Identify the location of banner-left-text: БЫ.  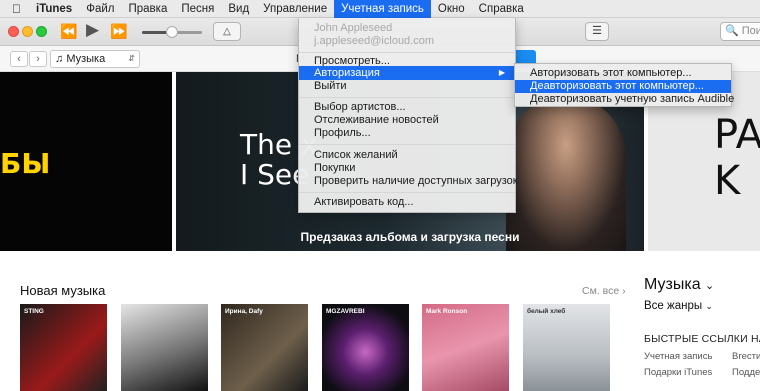
(25, 163).